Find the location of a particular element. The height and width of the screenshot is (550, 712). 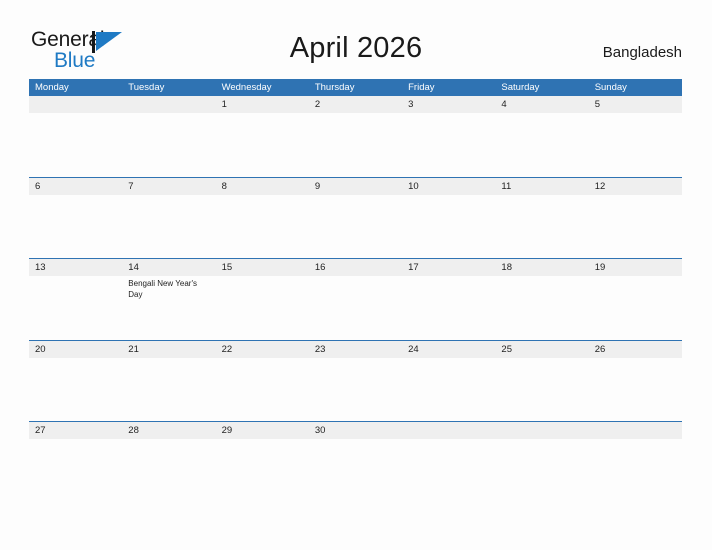

day-event: Bengali New Year's Day is located at coordinates (162, 289).